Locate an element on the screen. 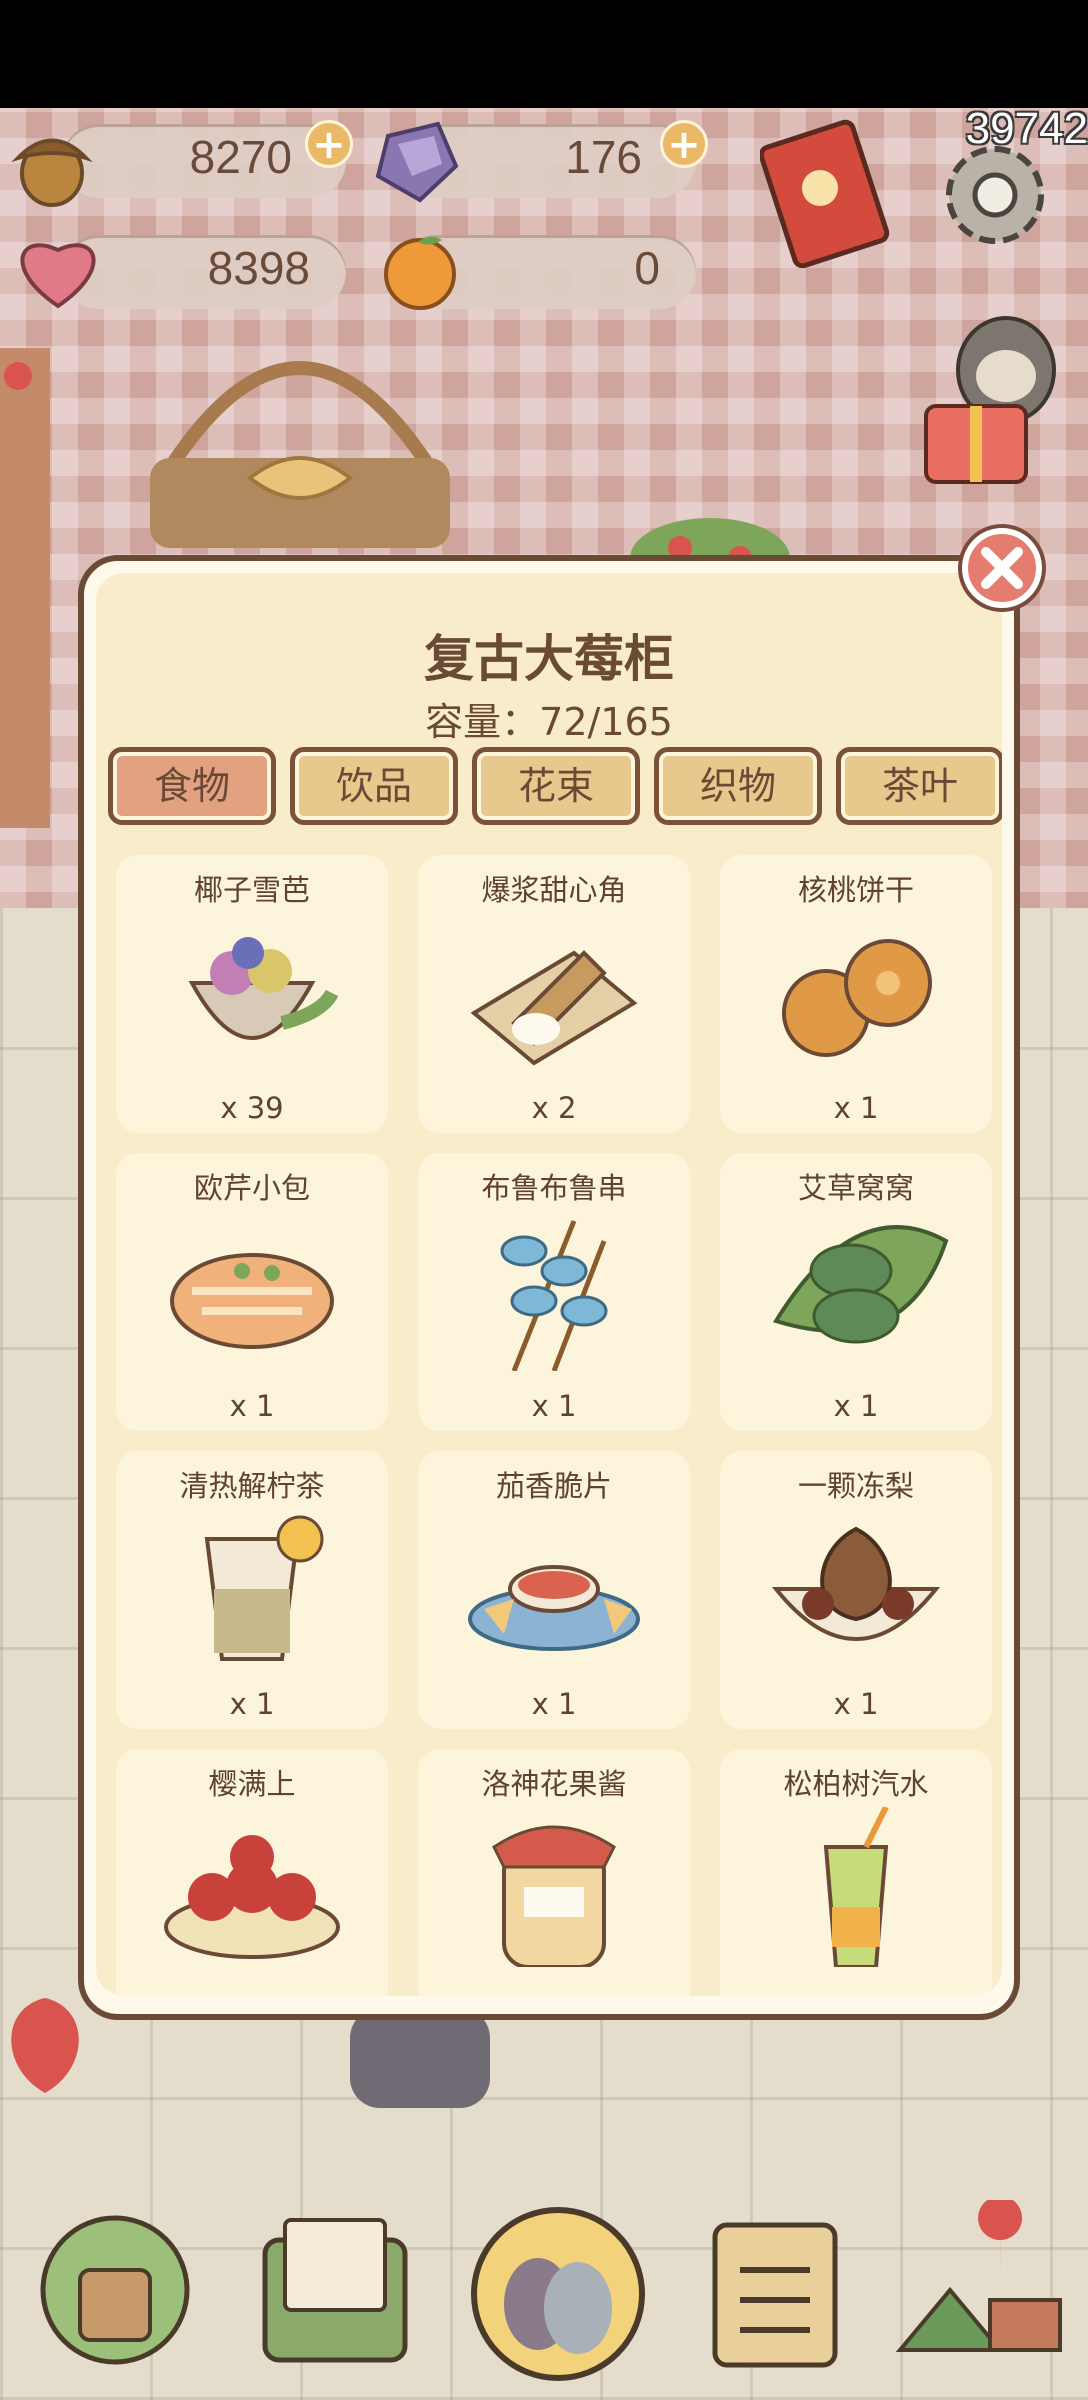 The image size is (1088, 2400). frozen-pear-icon is located at coordinates (856, 1583).